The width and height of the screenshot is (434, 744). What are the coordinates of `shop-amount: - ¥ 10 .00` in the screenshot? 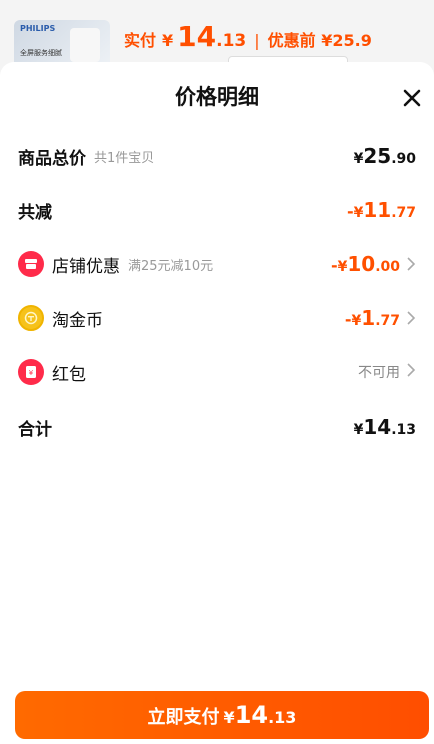 It's located at (365, 264).